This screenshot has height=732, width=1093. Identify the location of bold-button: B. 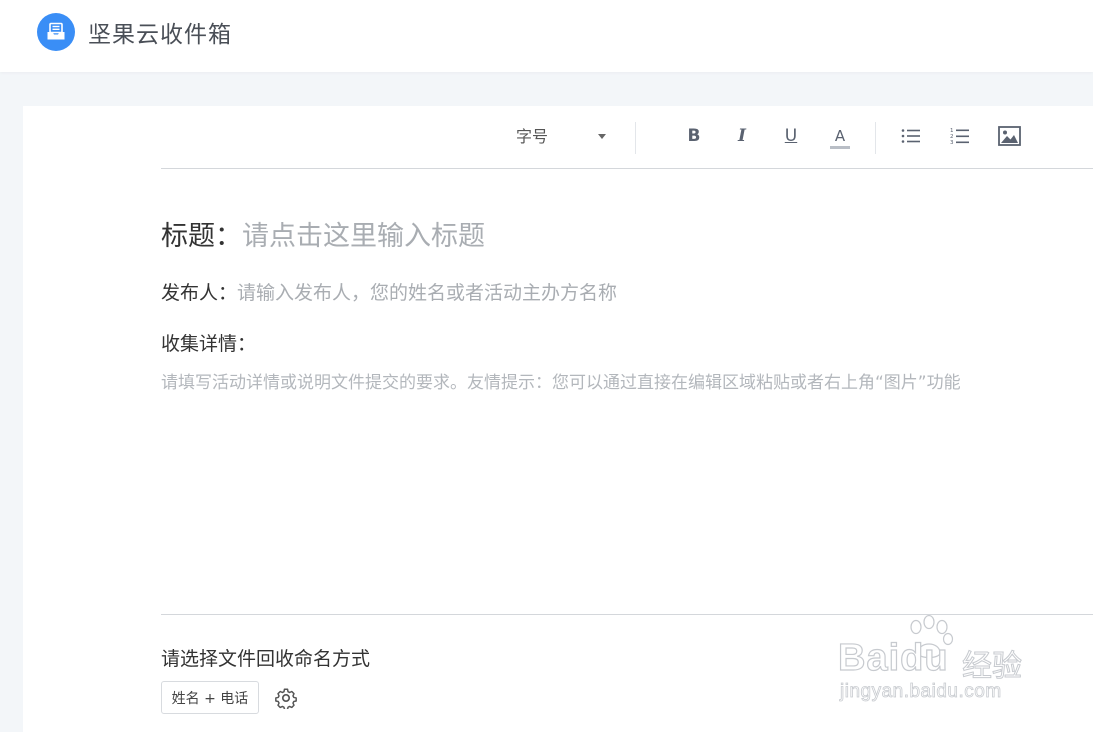
(694, 136).